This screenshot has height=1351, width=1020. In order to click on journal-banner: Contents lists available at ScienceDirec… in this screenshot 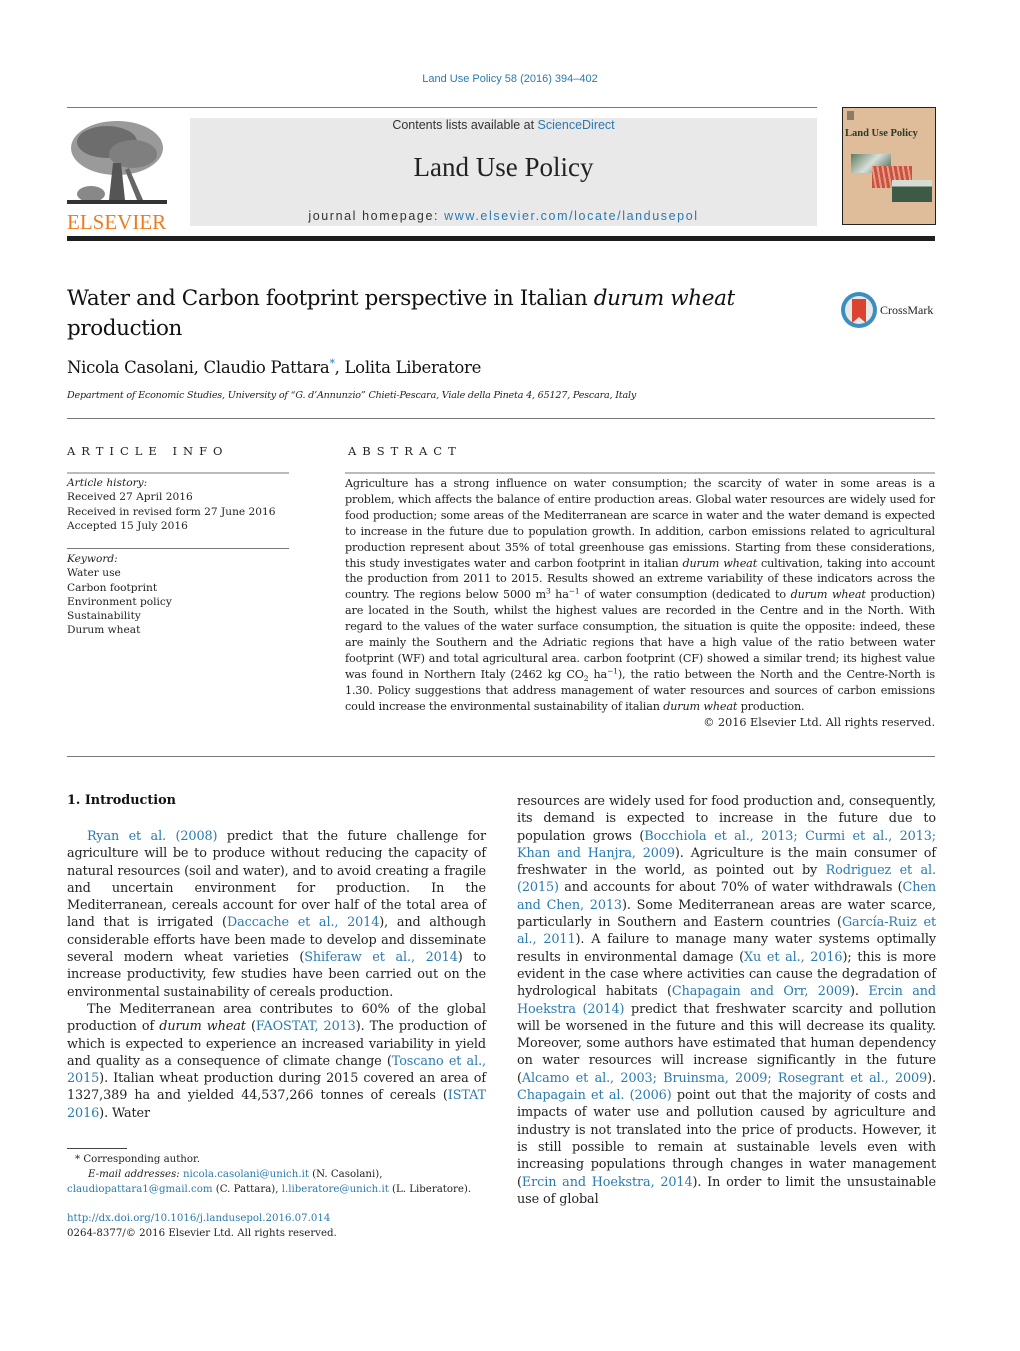, I will do `click(503, 172)`.